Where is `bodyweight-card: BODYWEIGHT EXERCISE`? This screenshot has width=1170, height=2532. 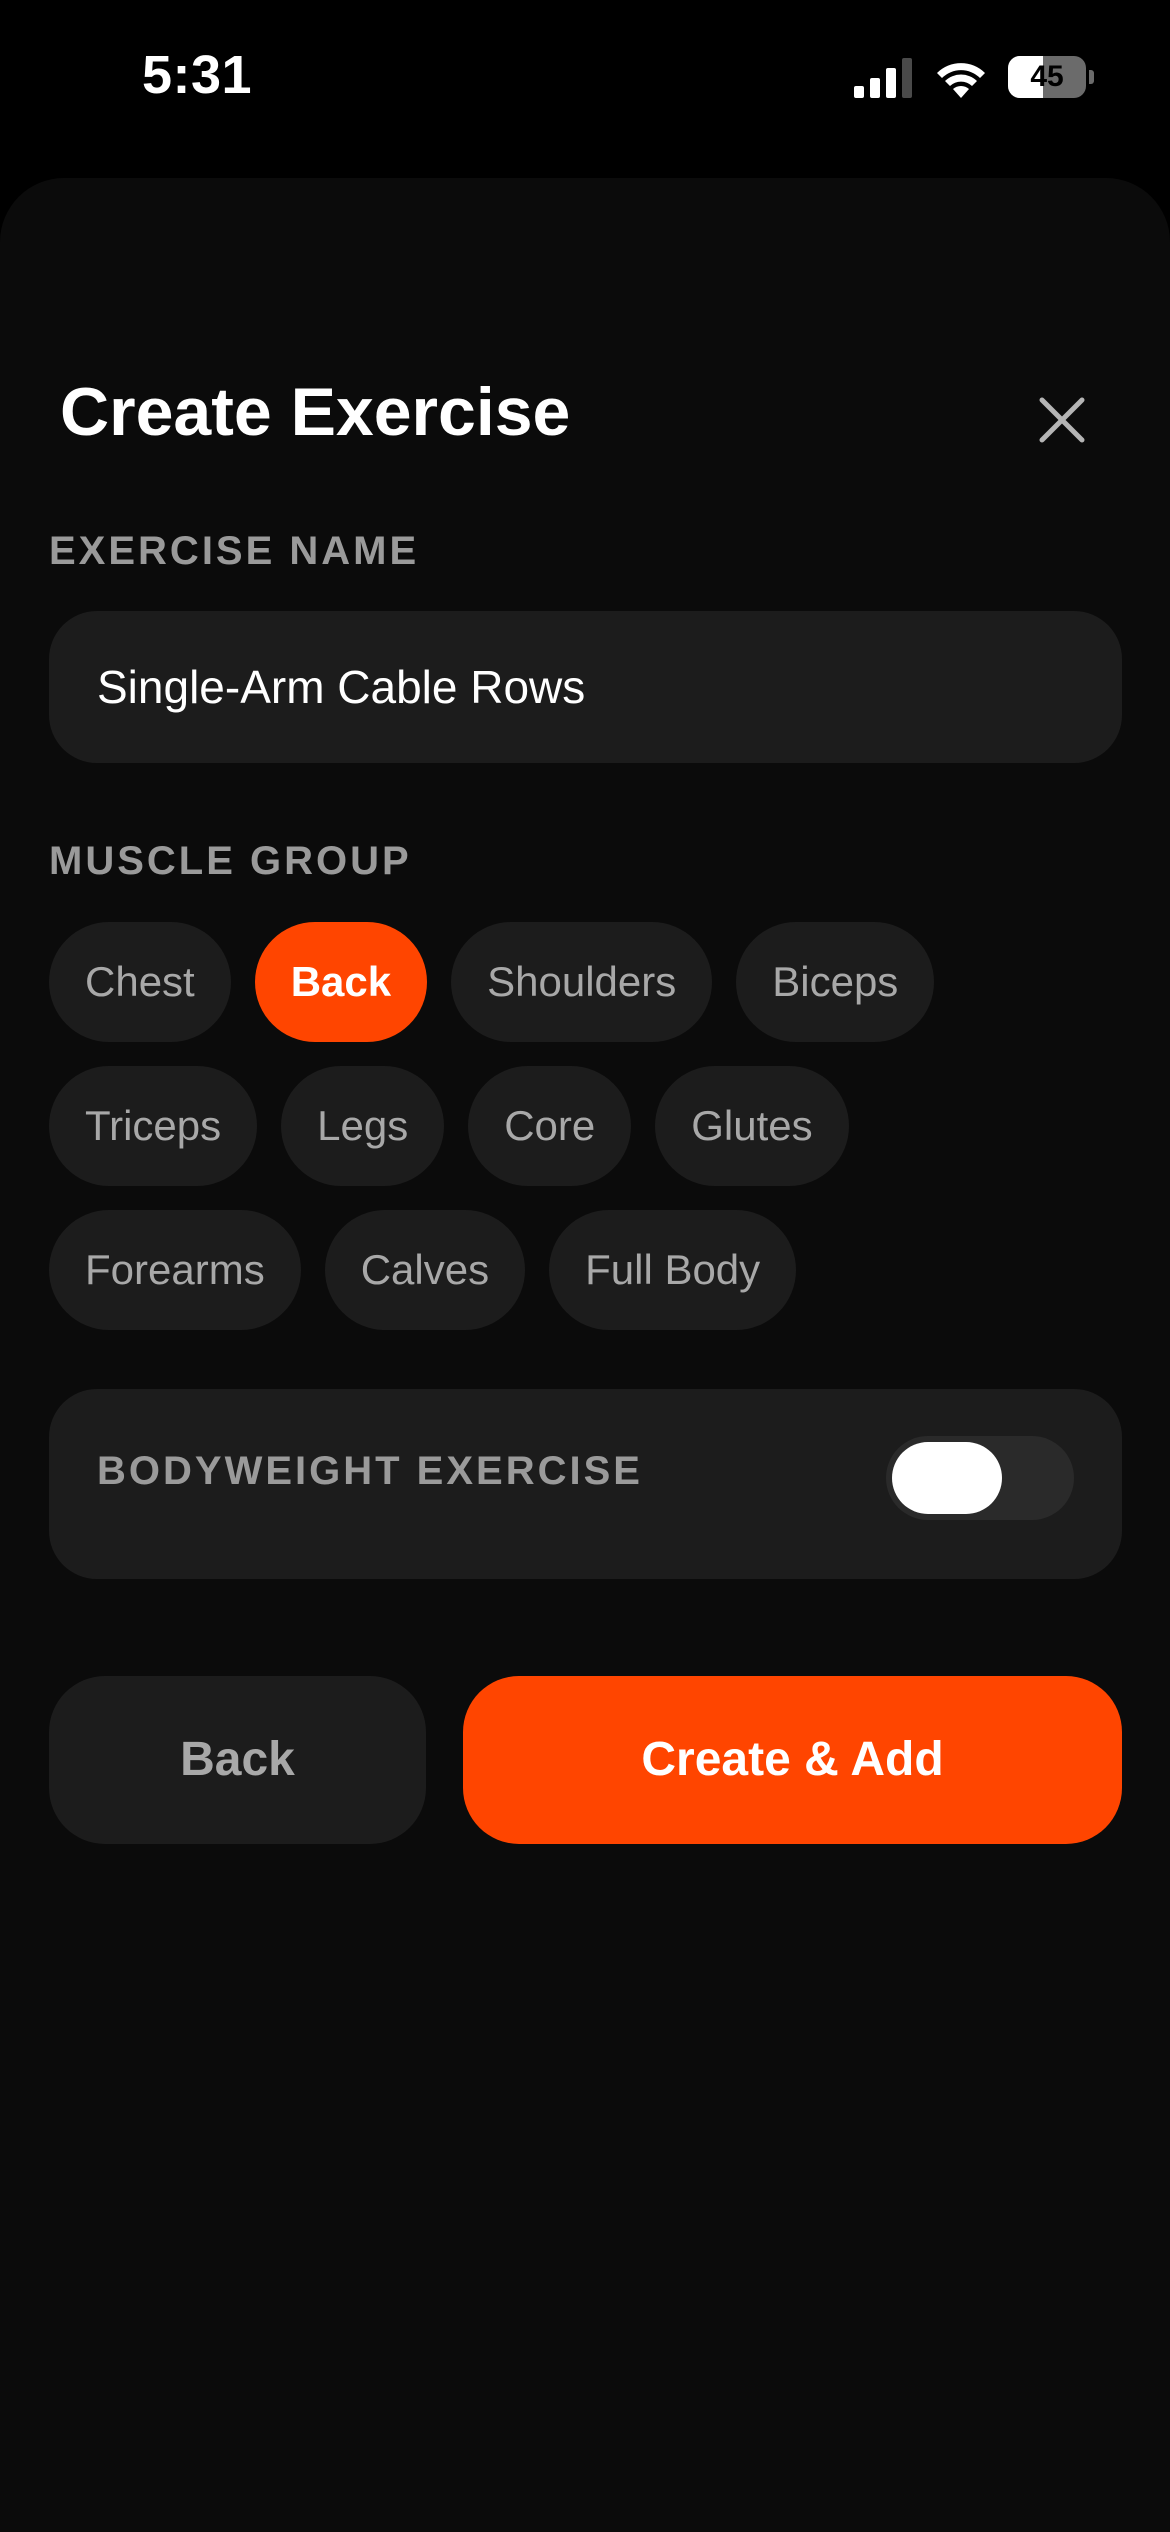
bodyweight-card: BODYWEIGHT EXERCISE is located at coordinates (585, 1484).